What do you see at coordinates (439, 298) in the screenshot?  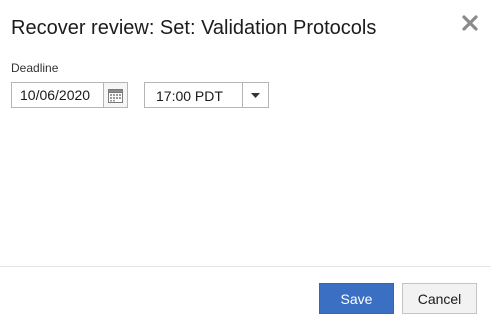 I see `cancel-button: Cancel` at bounding box center [439, 298].